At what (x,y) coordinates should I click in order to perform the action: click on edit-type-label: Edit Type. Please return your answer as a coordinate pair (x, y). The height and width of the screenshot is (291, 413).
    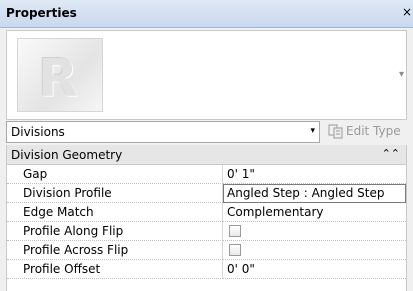
    Looking at the image, I should click on (373, 131).